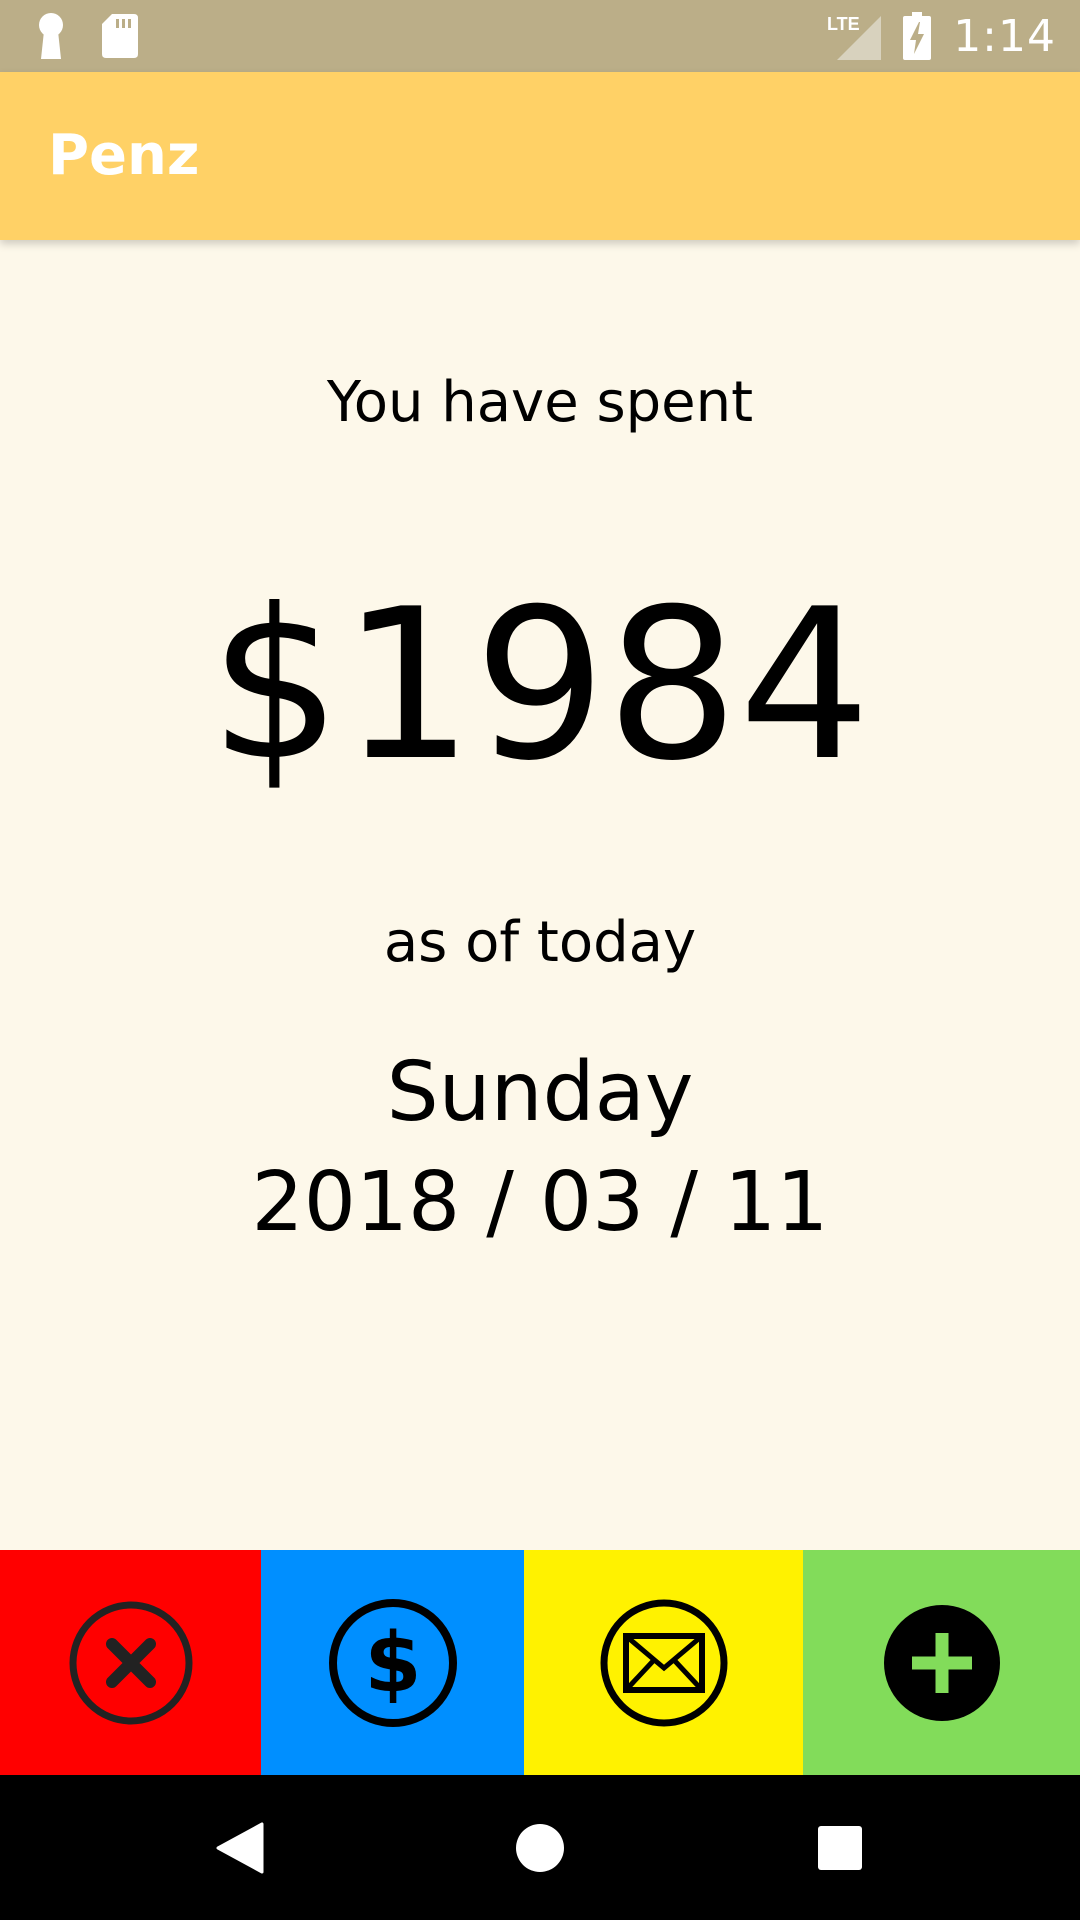 The height and width of the screenshot is (1920, 1080). Describe the element at coordinates (540, 942) in the screenshot. I see `as-of-label: as of today` at that location.